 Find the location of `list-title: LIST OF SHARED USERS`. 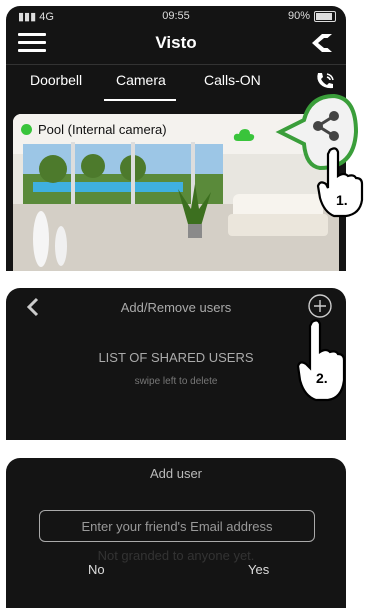

list-title: LIST OF SHARED USERS is located at coordinates (176, 357).